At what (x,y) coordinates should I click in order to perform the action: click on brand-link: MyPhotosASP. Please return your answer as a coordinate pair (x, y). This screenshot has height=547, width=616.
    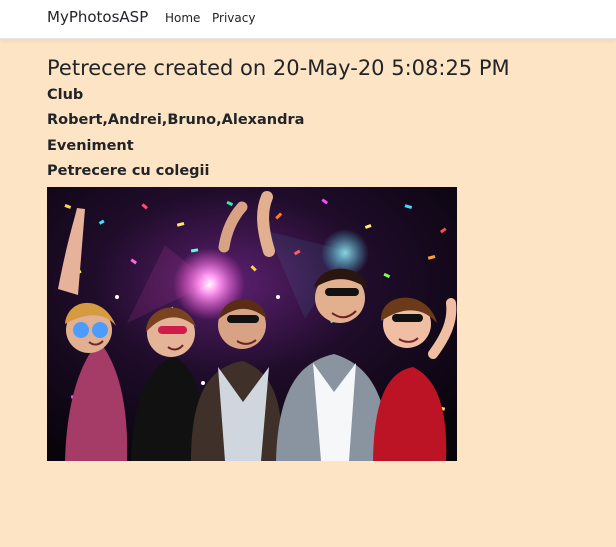
    Looking at the image, I should click on (97, 17).